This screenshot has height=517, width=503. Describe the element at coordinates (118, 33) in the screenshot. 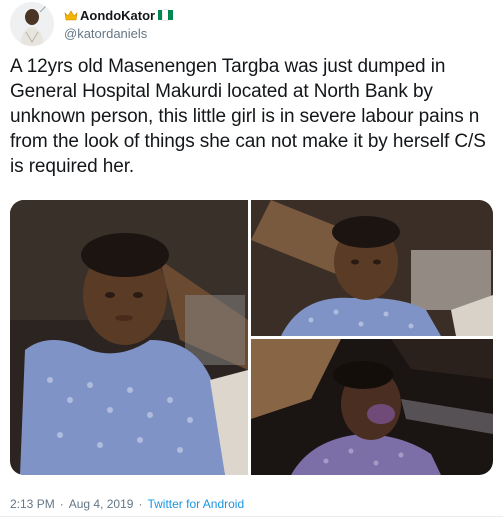

I see `user-handle: @katordaniels` at that location.